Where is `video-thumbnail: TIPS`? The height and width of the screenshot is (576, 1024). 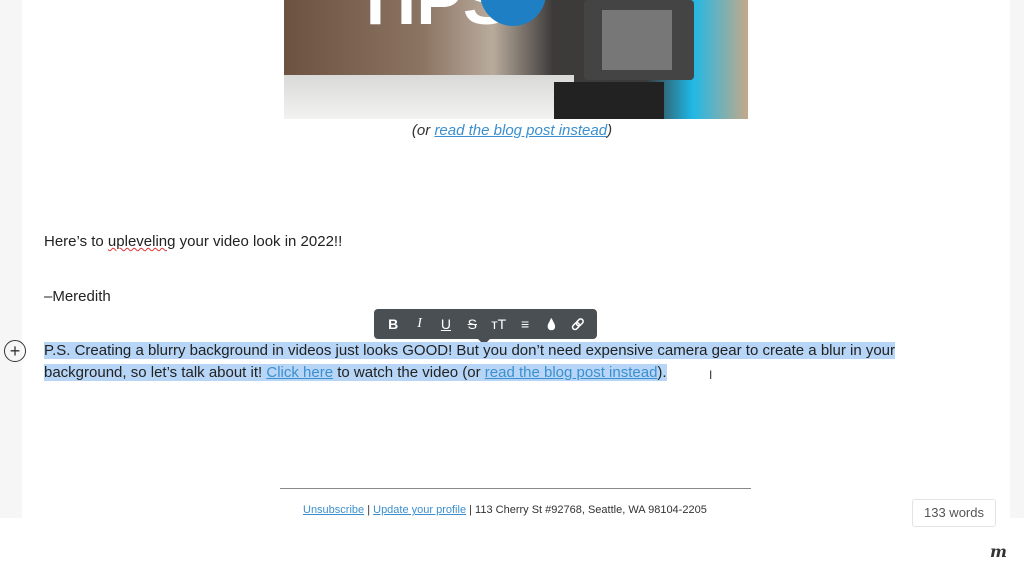 video-thumbnail: TIPS is located at coordinates (516, 59).